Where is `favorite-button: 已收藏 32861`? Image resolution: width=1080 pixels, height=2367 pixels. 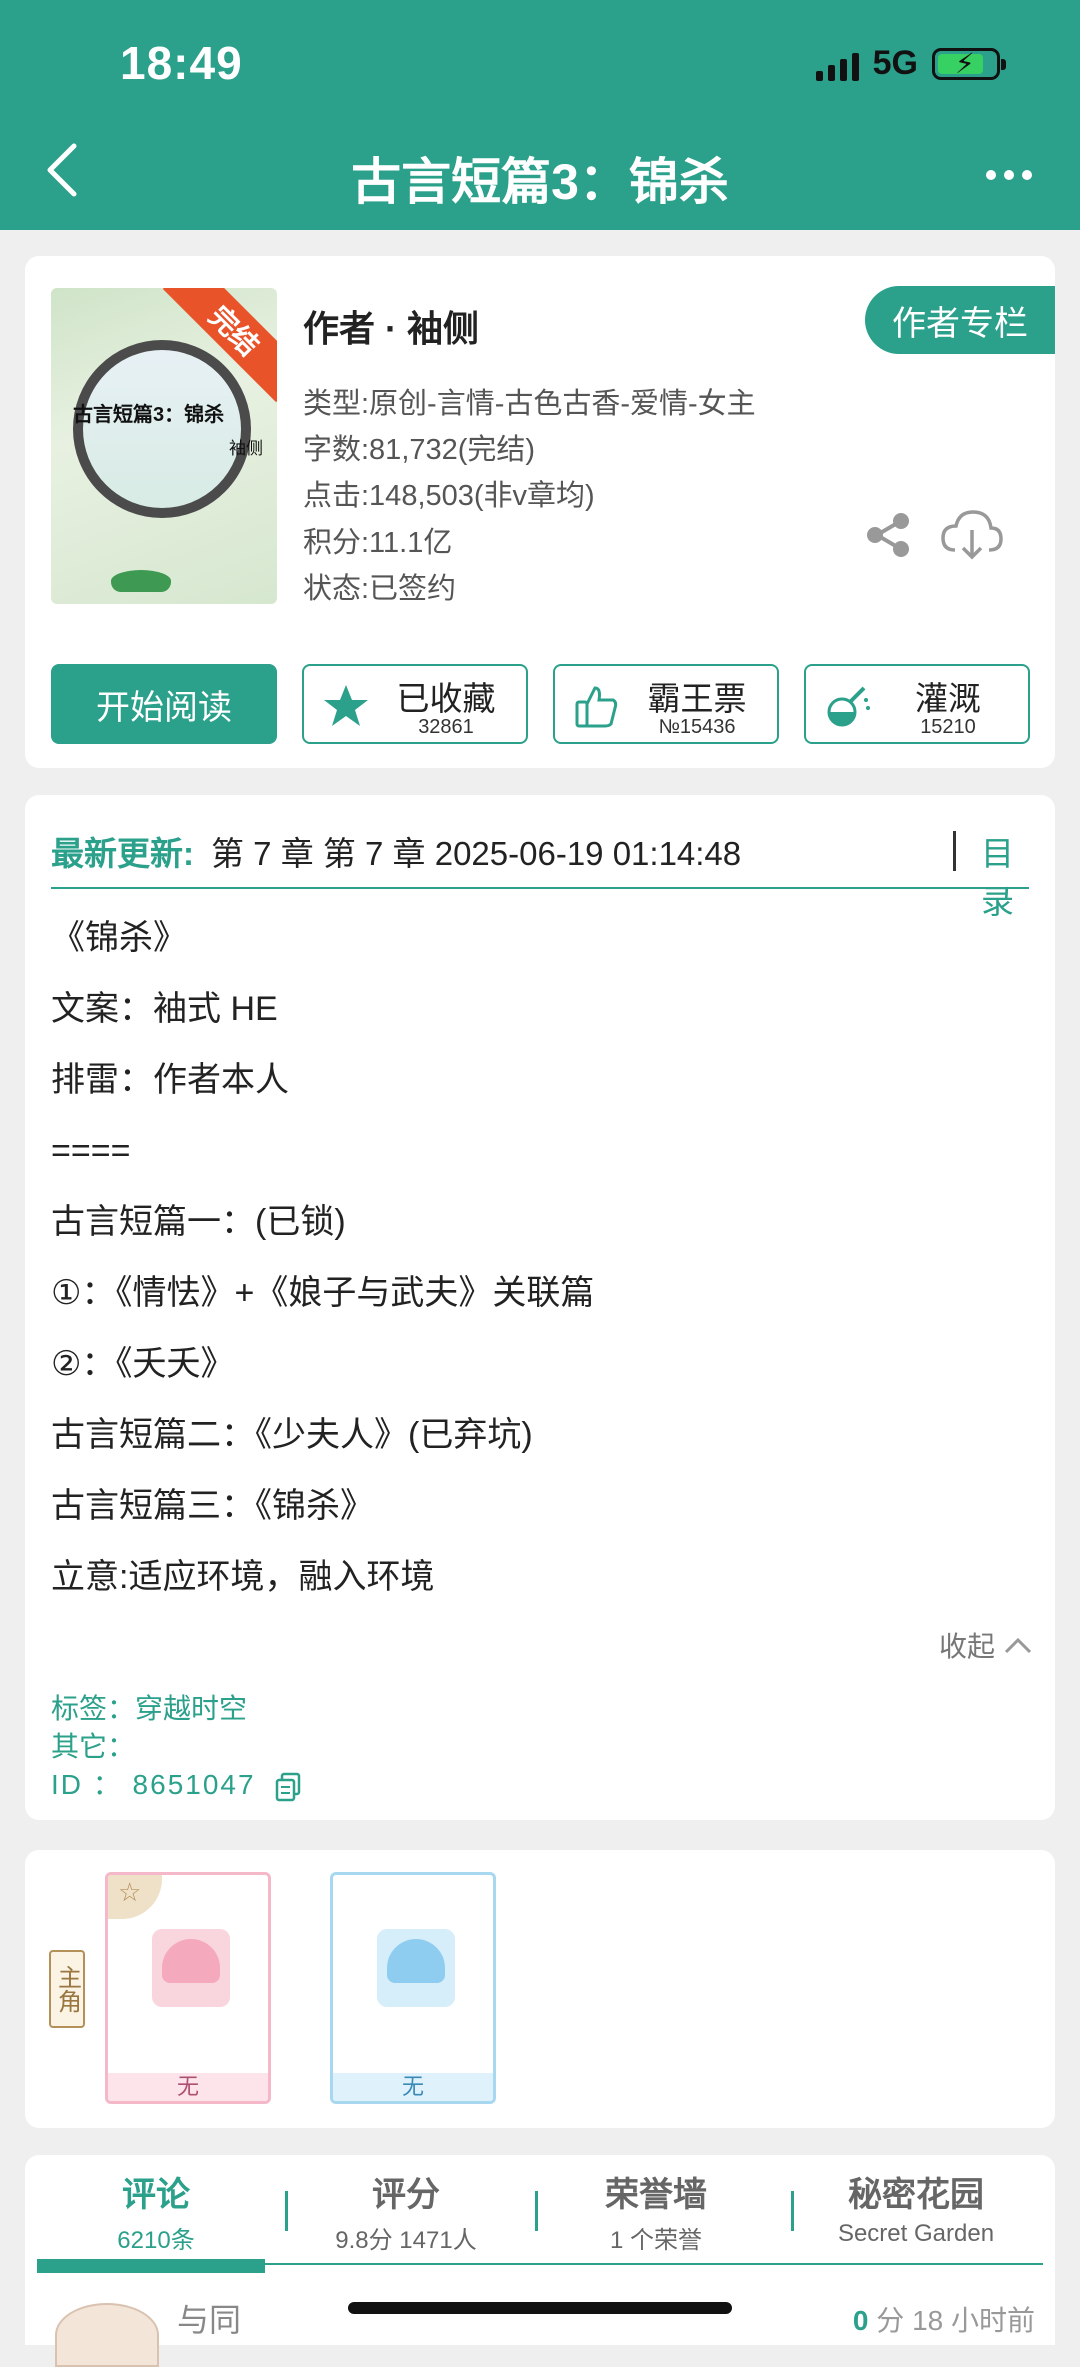 favorite-button: 已收藏 32861 is located at coordinates (415, 704).